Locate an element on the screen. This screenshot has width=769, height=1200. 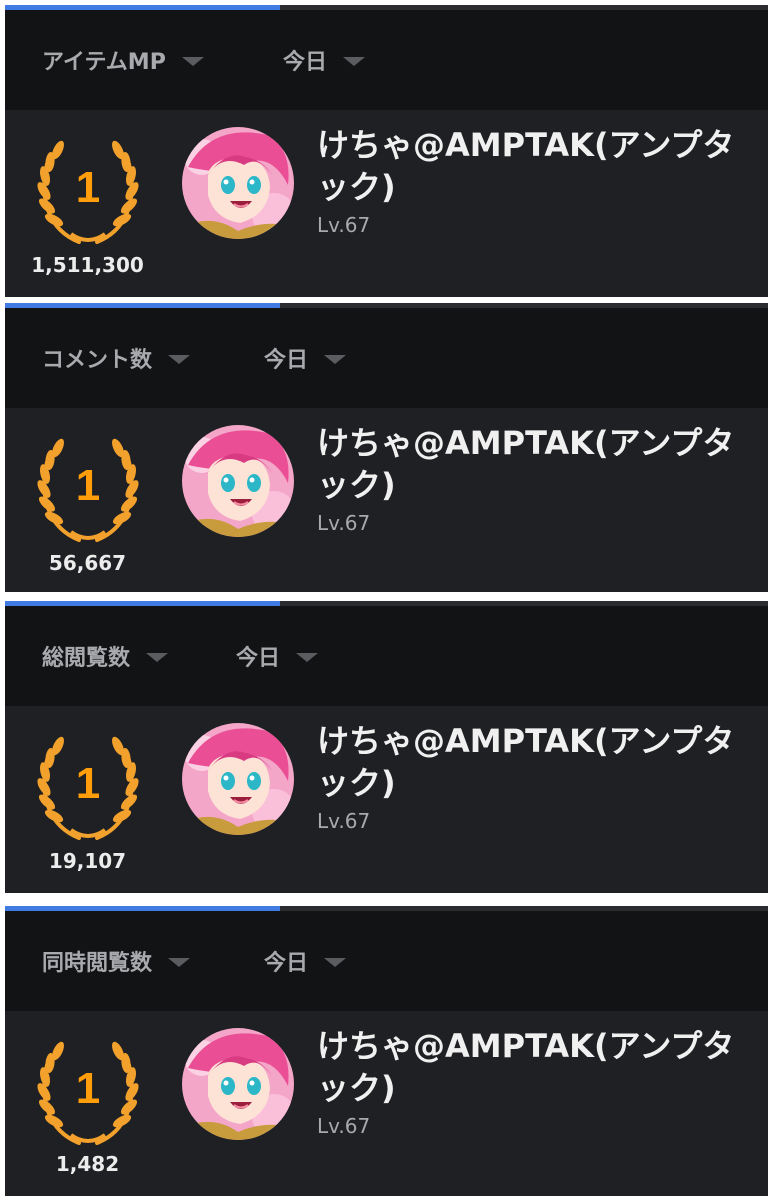
panel-header: 同時閲覧数 今日 is located at coordinates (386, 961).